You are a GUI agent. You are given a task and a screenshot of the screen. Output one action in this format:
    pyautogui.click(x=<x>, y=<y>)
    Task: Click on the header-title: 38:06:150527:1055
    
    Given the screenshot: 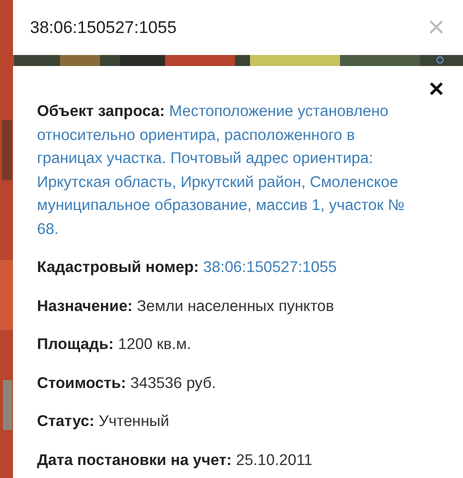 What is the action you would take?
    pyautogui.click(x=103, y=27)
    